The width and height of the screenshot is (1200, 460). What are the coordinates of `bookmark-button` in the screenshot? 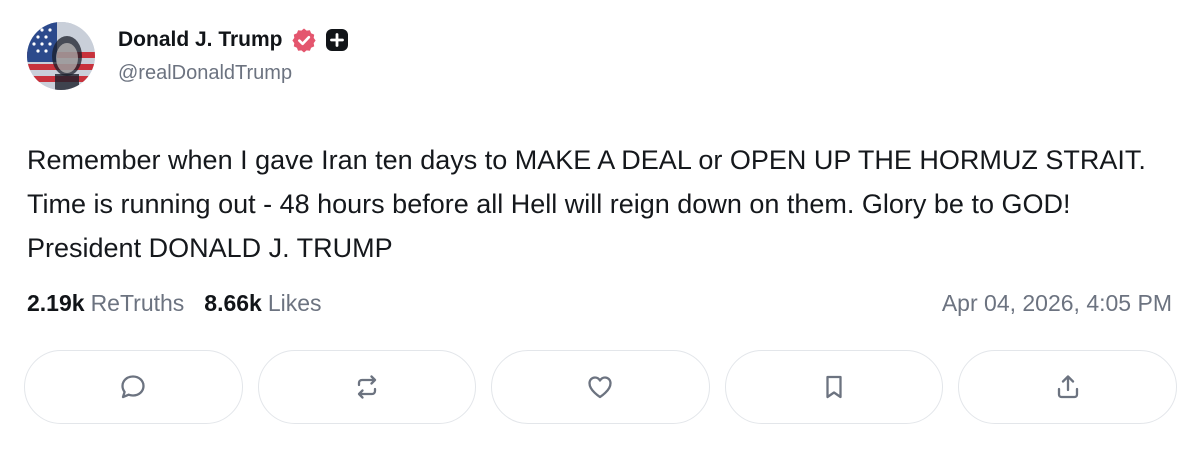 It's located at (834, 387).